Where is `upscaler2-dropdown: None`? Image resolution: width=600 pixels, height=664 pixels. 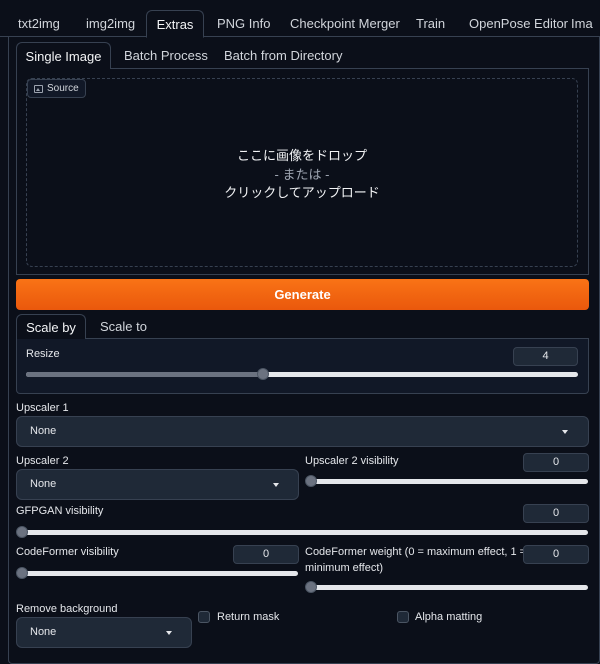 upscaler2-dropdown: None is located at coordinates (157, 484).